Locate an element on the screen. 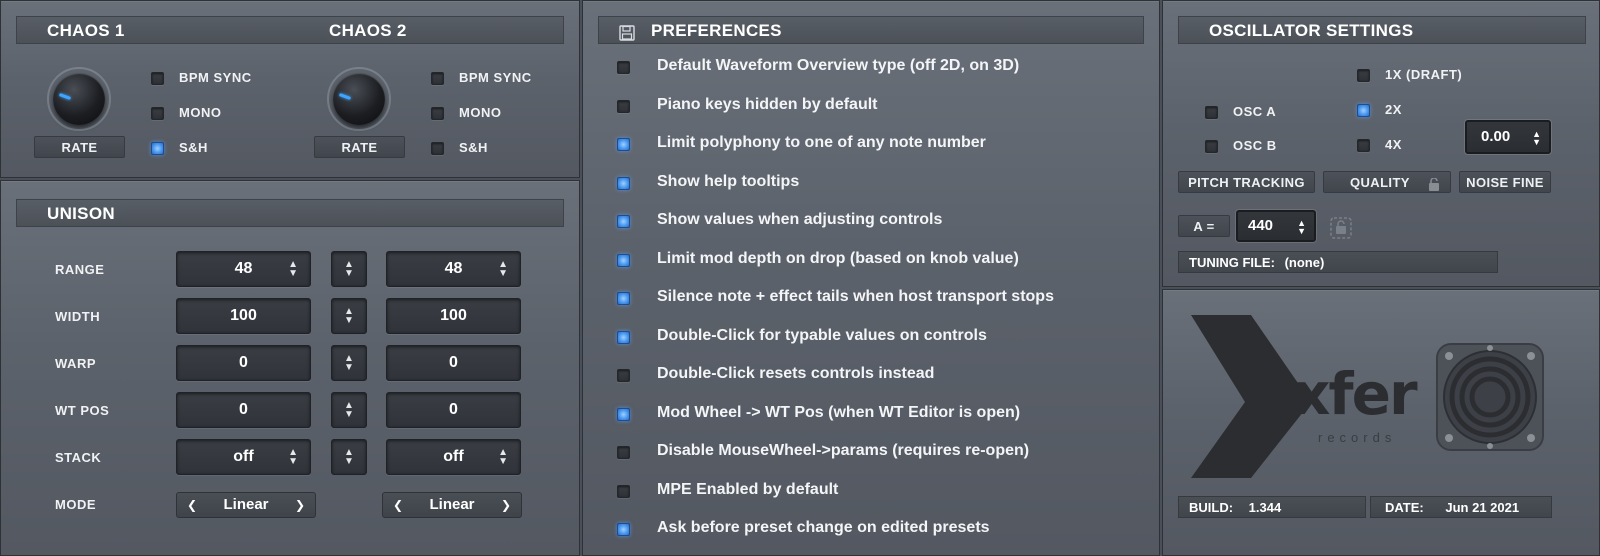 The height and width of the screenshot is (556, 1600). osc-b-checkbox is located at coordinates (1211, 146).